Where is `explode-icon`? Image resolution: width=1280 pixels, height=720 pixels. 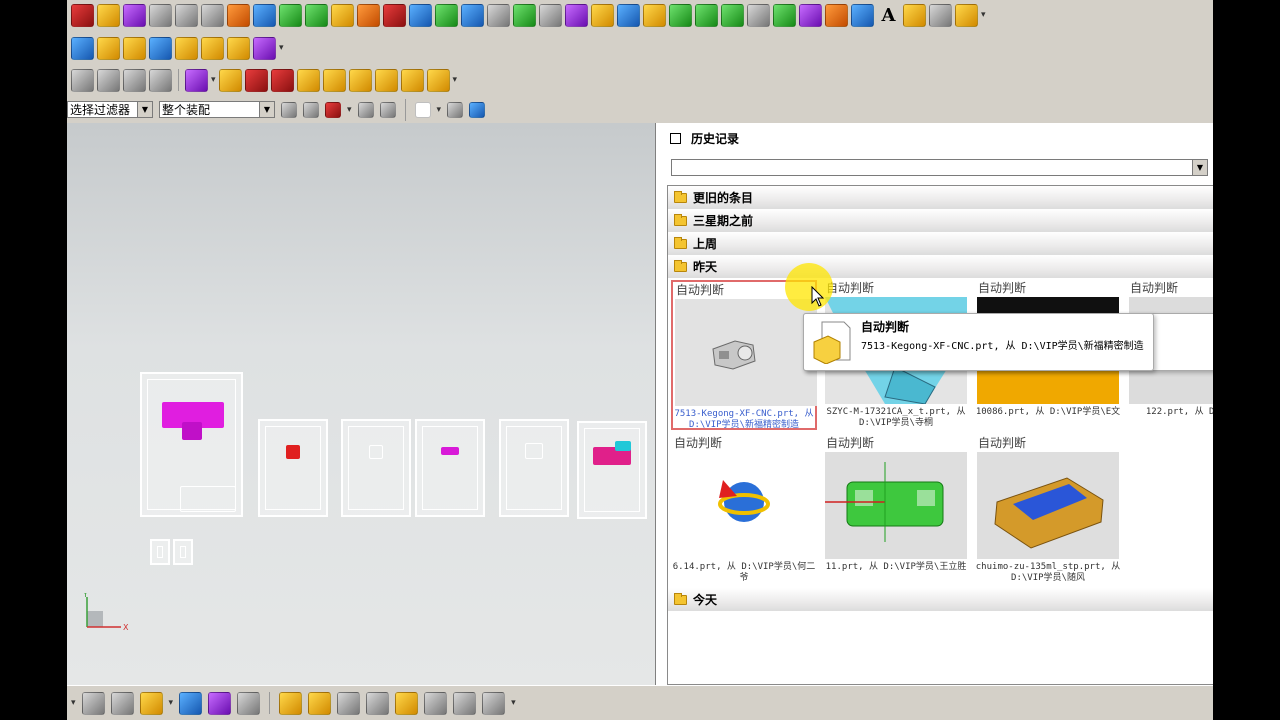 explode-icon is located at coordinates (436, 703).